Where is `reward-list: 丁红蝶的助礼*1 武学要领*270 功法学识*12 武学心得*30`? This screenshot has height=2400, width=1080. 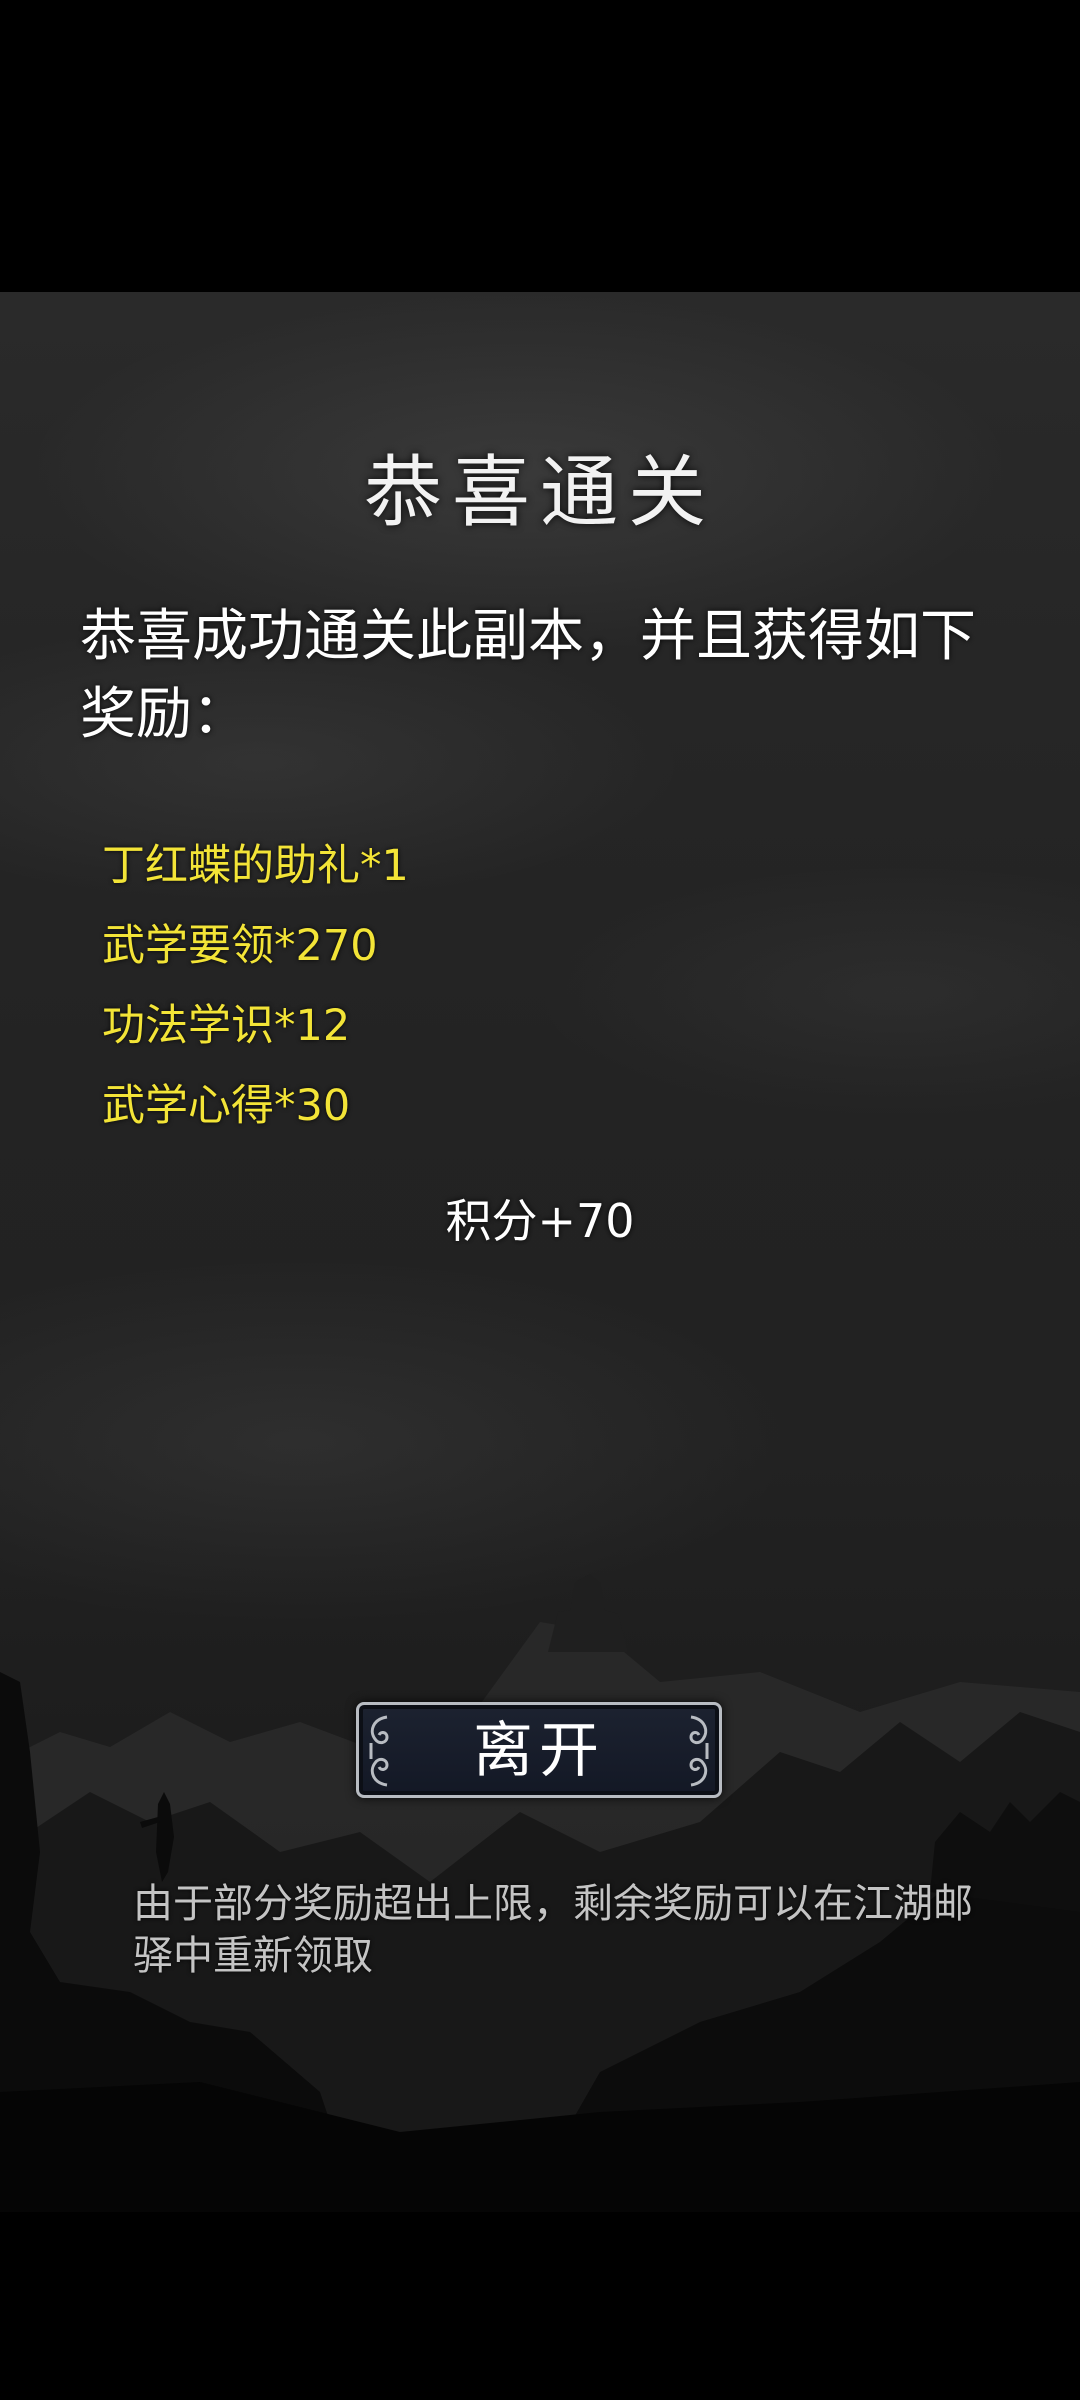
reward-list: 丁红蝶的助礼*1 武学要领*270 功法学识*12 武学心得*30 is located at coordinates (502, 990).